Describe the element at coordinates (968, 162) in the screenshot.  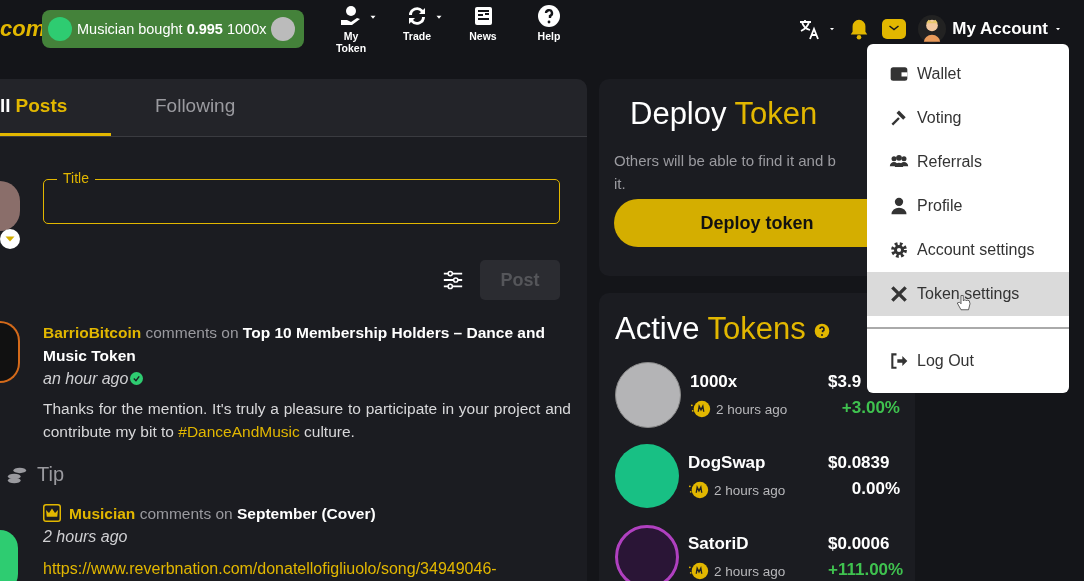
I see `menu-item: Referrals` at that location.